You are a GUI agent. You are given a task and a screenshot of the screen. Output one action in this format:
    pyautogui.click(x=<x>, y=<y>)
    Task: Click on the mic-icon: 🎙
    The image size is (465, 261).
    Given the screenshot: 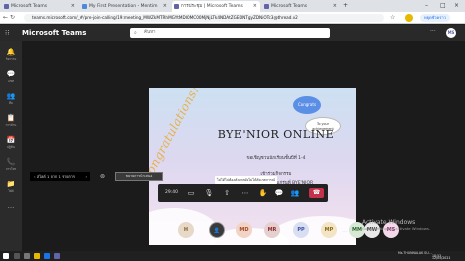 What is the action you would take?
    pyautogui.click(x=209, y=193)
    